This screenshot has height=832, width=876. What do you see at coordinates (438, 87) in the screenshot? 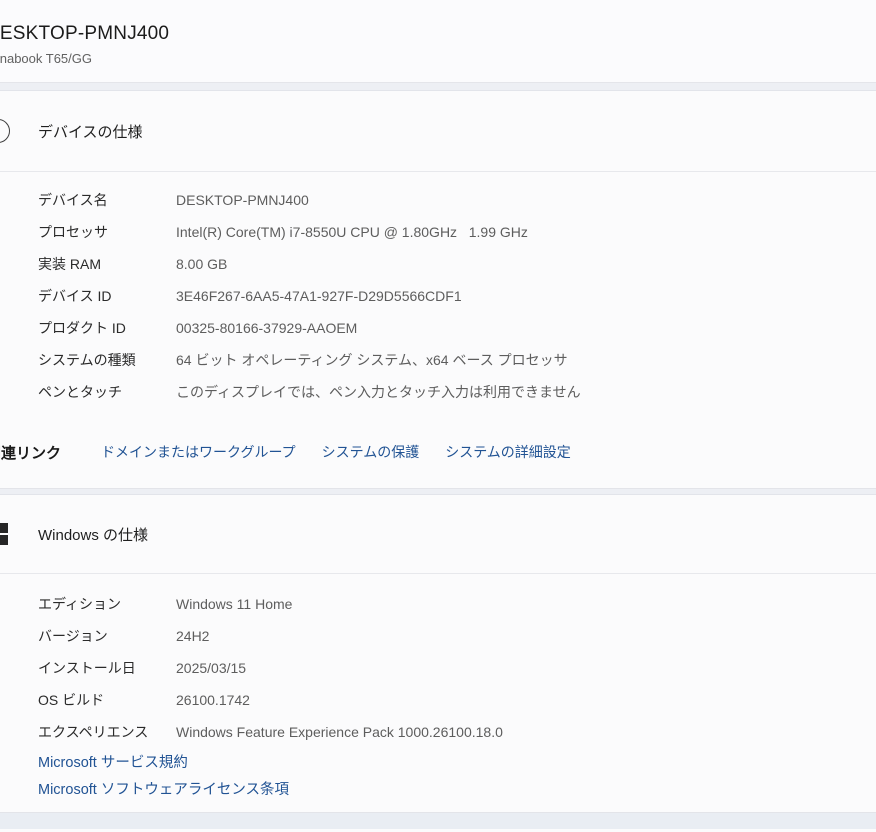
I see `section-gap-divider` at bounding box center [438, 87].